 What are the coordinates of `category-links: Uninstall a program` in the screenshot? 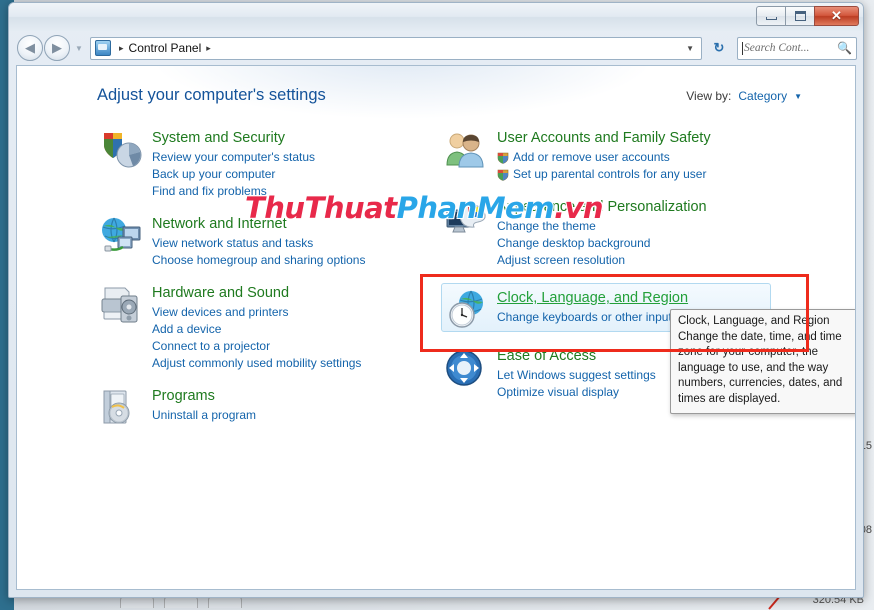 It's located at (289, 415).